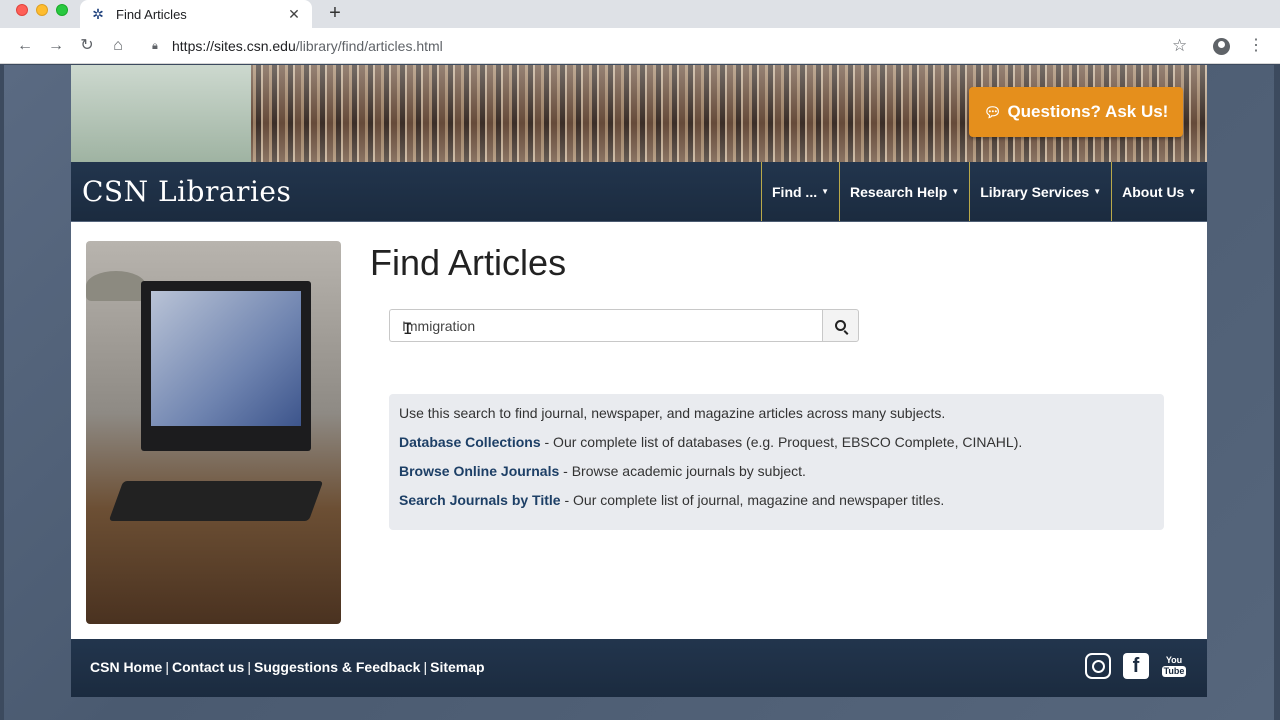  I want to click on nav-label: About Us, so click(1153, 191).